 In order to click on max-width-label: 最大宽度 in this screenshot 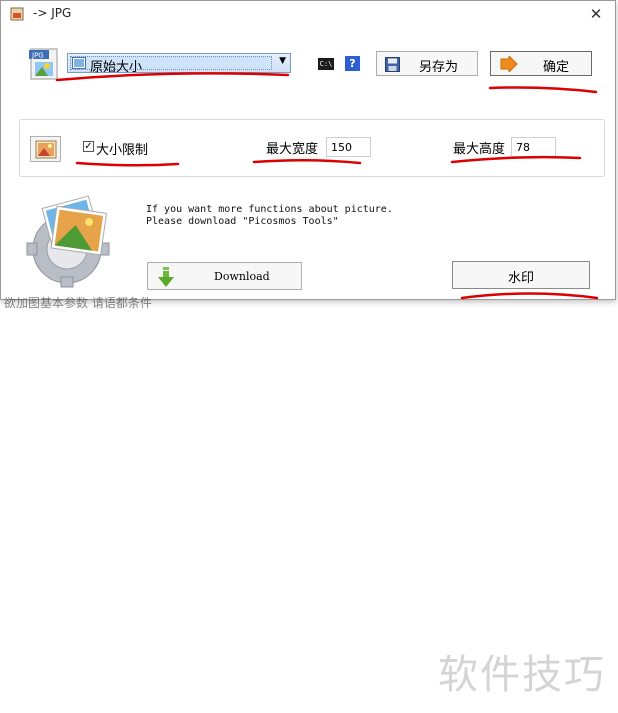, I will do `click(292, 149)`.